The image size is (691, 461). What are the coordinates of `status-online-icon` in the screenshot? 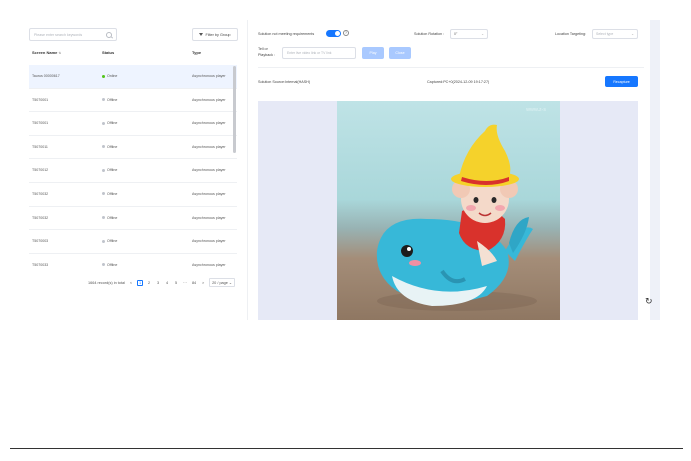 It's located at (103, 76).